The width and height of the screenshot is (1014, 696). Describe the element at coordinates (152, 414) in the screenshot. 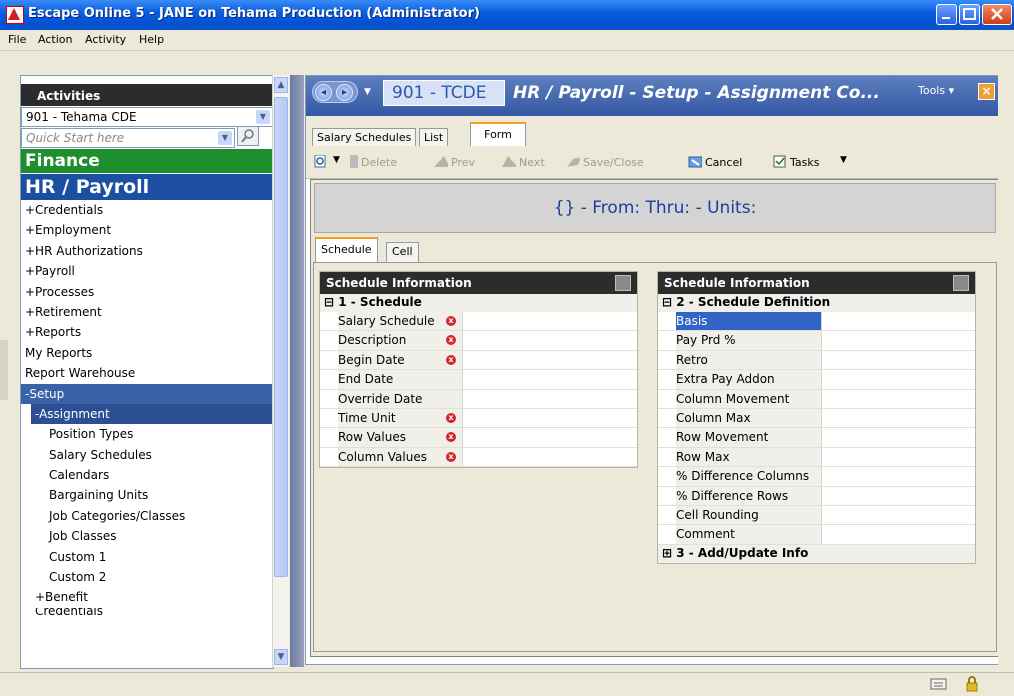

I see `nav-item-assignment: -Assignment` at that location.